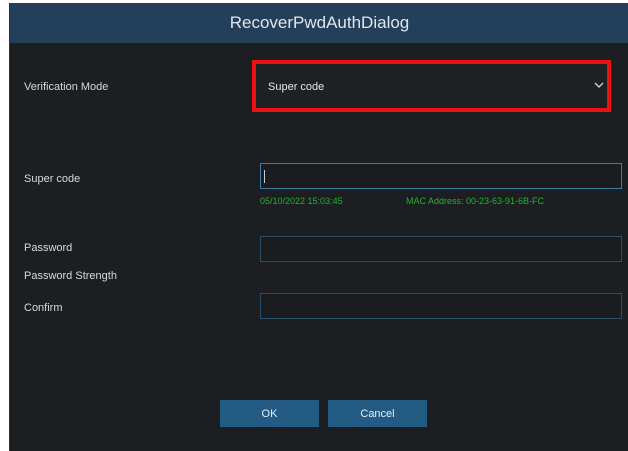 The height and width of the screenshot is (451, 628). I want to click on mac-address-text: MAC Address: 00-23-63-91-6B-FC, so click(475, 201).